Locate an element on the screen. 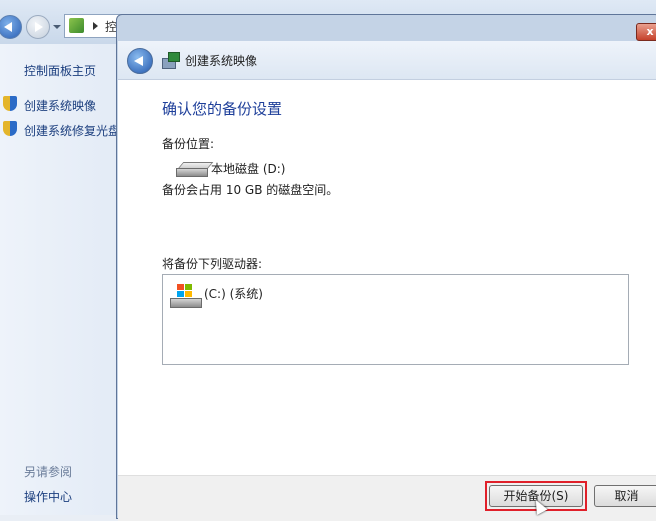 This screenshot has width=656, height=521. control-panel-icon is located at coordinates (76, 25).